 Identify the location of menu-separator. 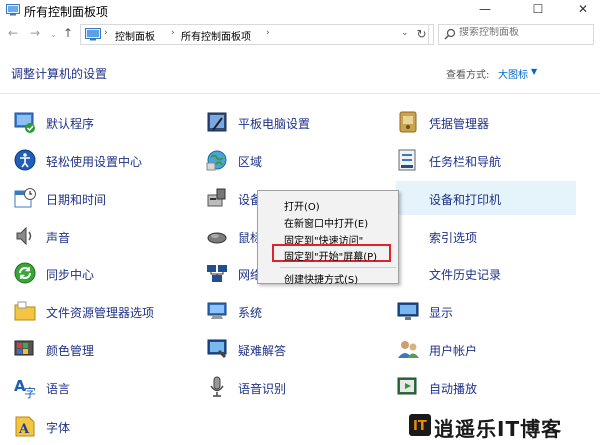
(338, 267).